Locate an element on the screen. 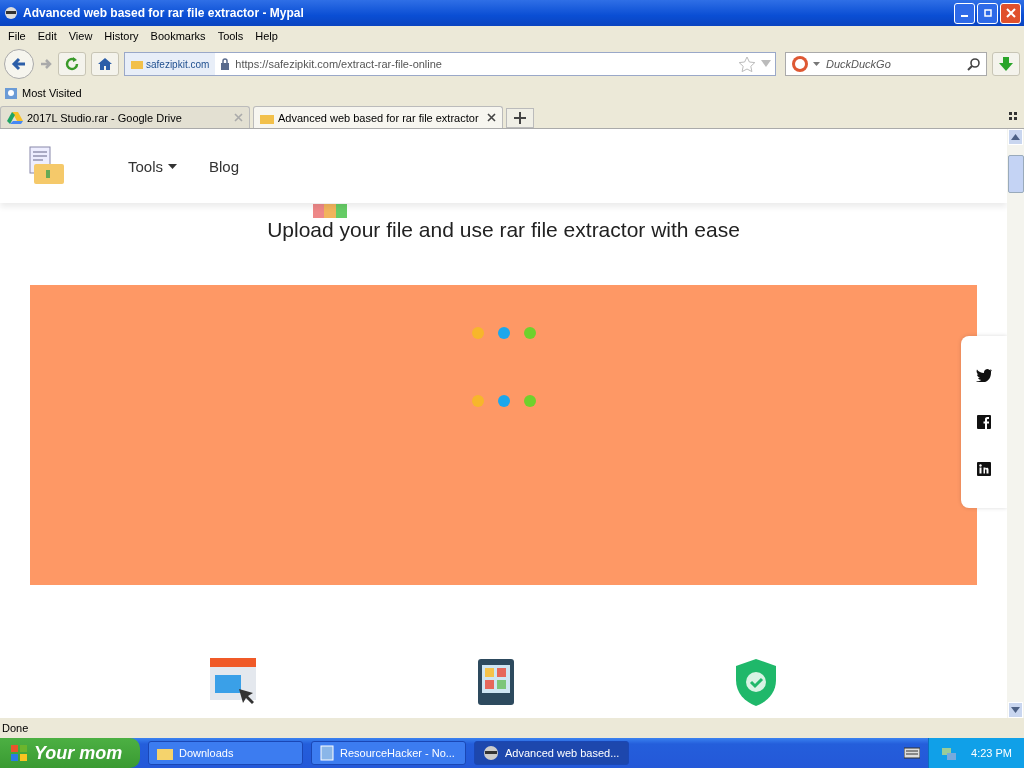 The width and height of the screenshot is (1024, 768). linkedin-icon is located at coordinates (984, 468).